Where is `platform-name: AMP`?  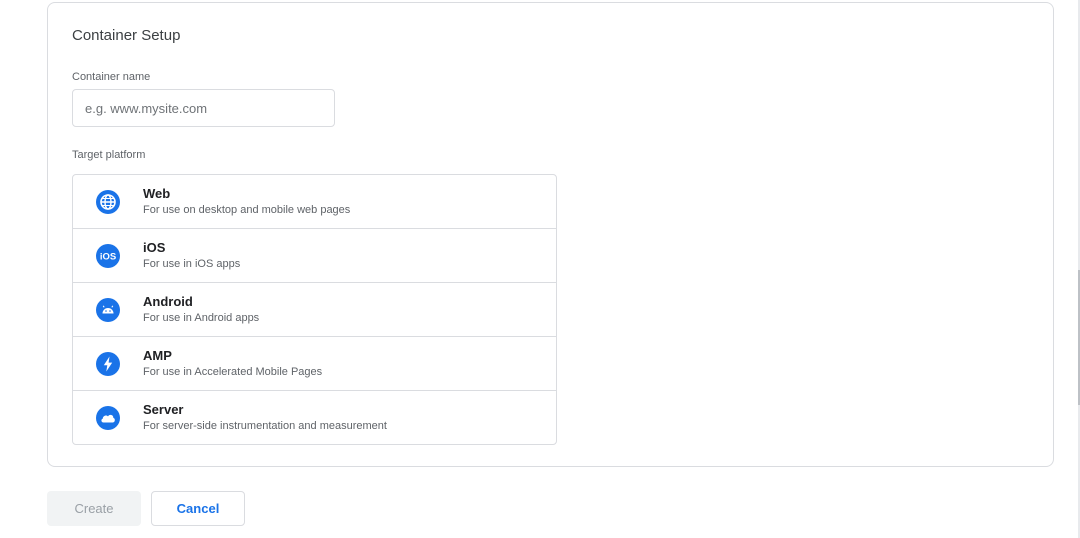 platform-name: AMP is located at coordinates (157, 355).